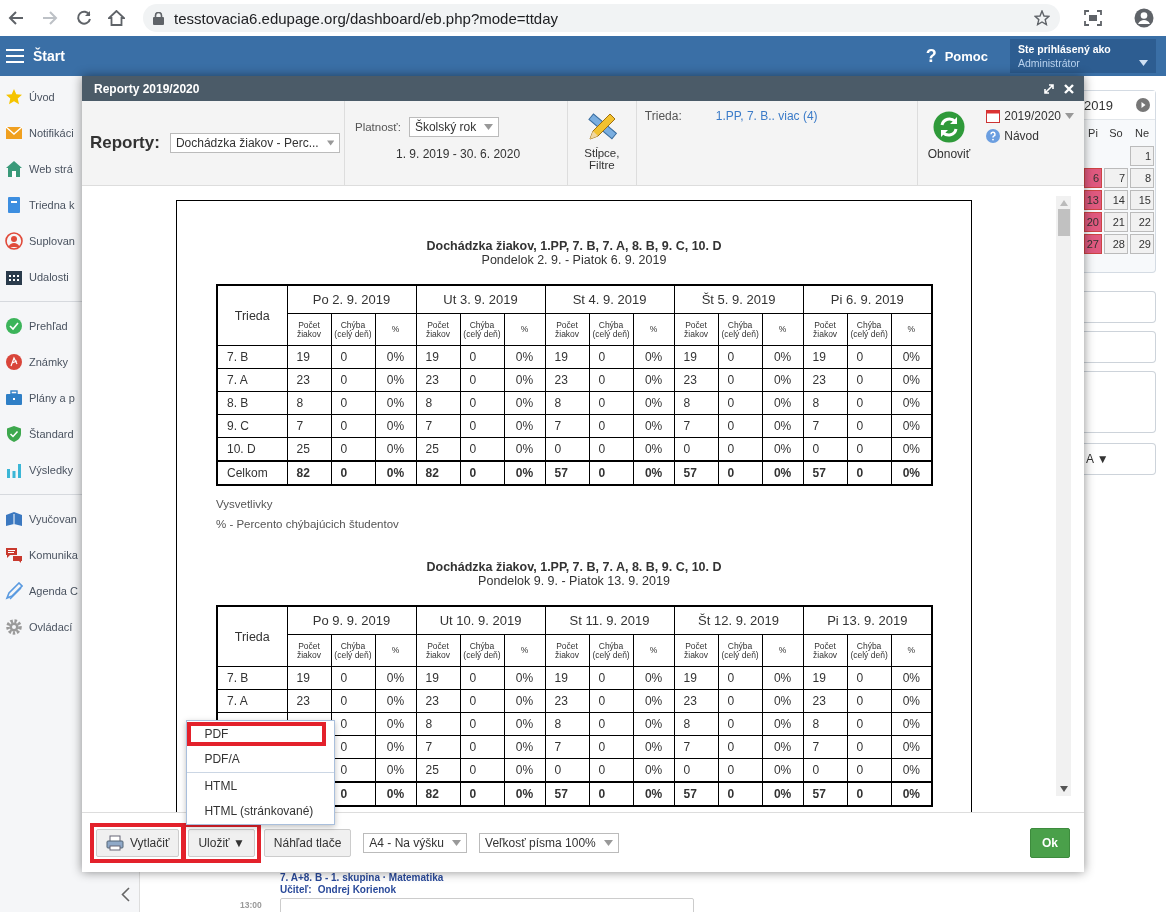 The image size is (1166, 912). Describe the element at coordinates (307, 842) in the screenshot. I see `print-preview-button: Náhľad tlače` at that location.